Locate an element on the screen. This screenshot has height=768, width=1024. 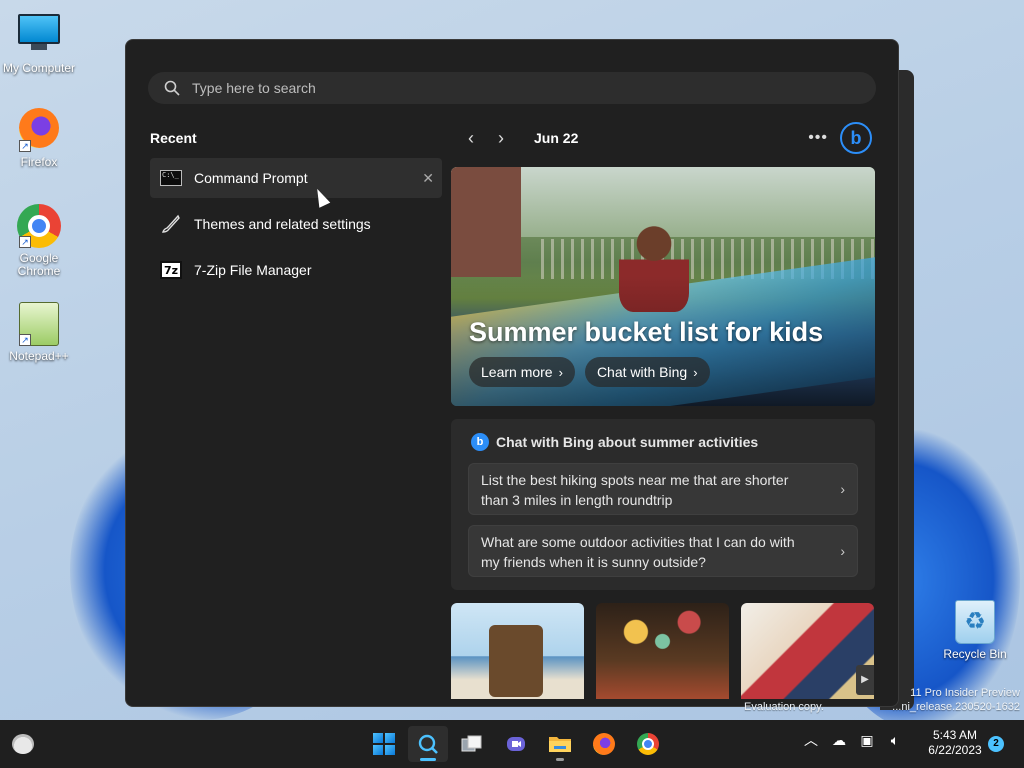
task-view-button is located at coordinates (472, 744).